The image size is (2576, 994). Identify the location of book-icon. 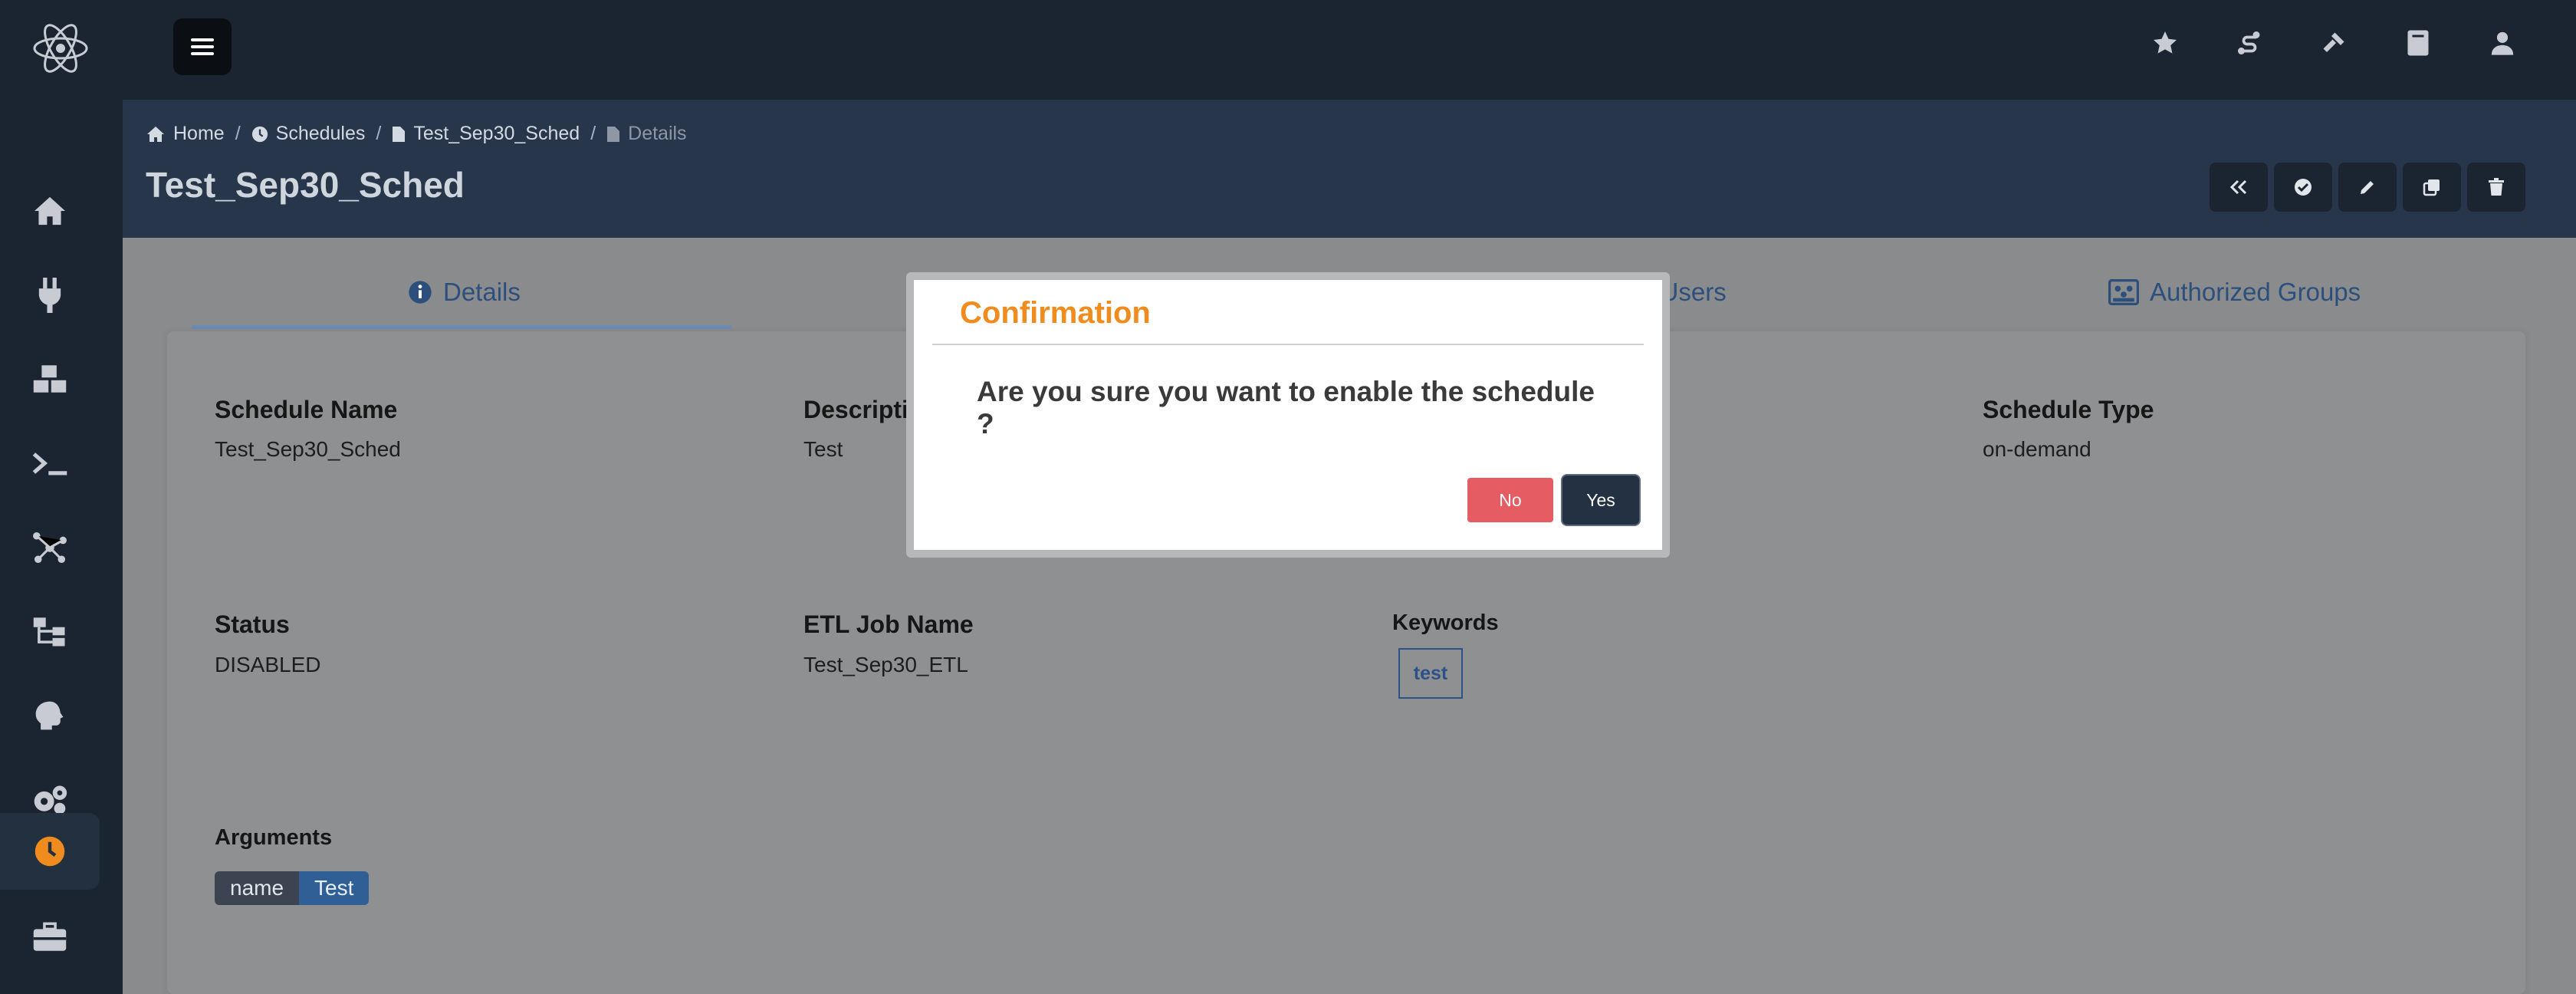
(2418, 43).